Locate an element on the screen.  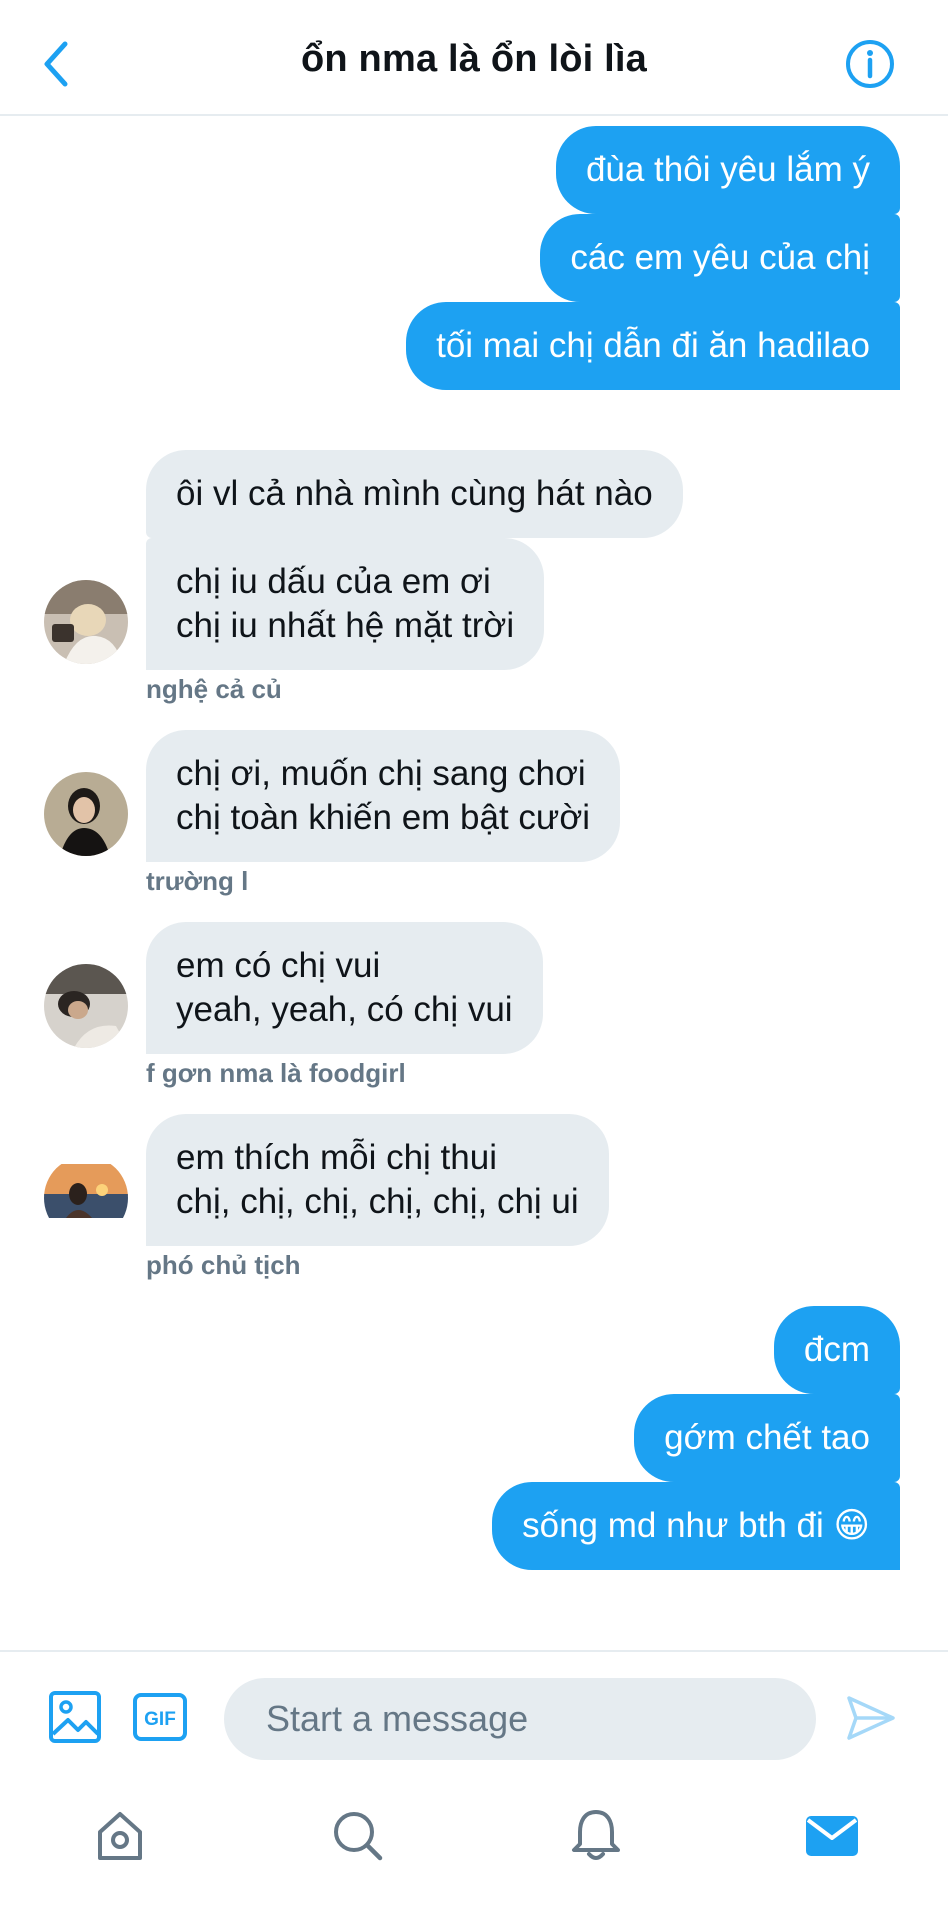
info-icon is located at coordinates (870, 64).